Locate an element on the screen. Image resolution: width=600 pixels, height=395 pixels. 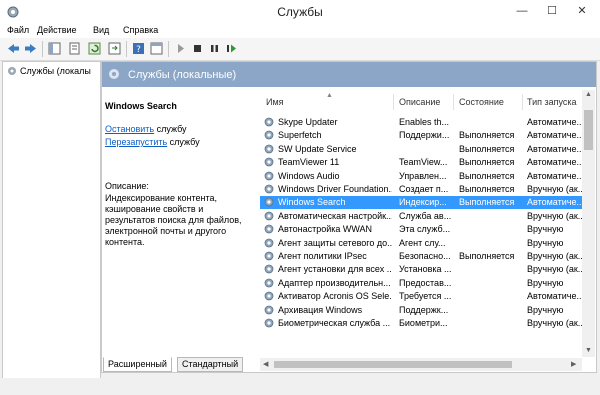
status-bar is located at coordinates (300, 386).